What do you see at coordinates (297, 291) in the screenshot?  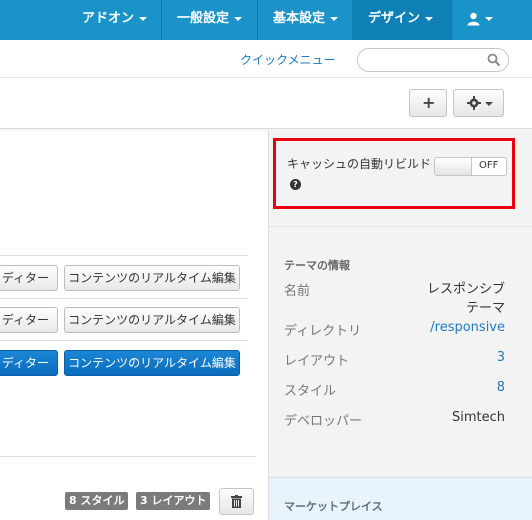 I see `info-key-name: 名前` at bounding box center [297, 291].